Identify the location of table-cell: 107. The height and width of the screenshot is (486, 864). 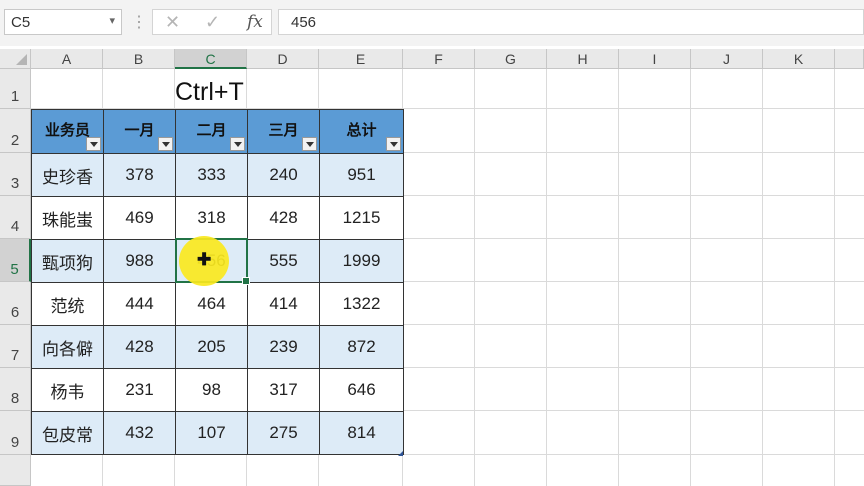
(211, 433).